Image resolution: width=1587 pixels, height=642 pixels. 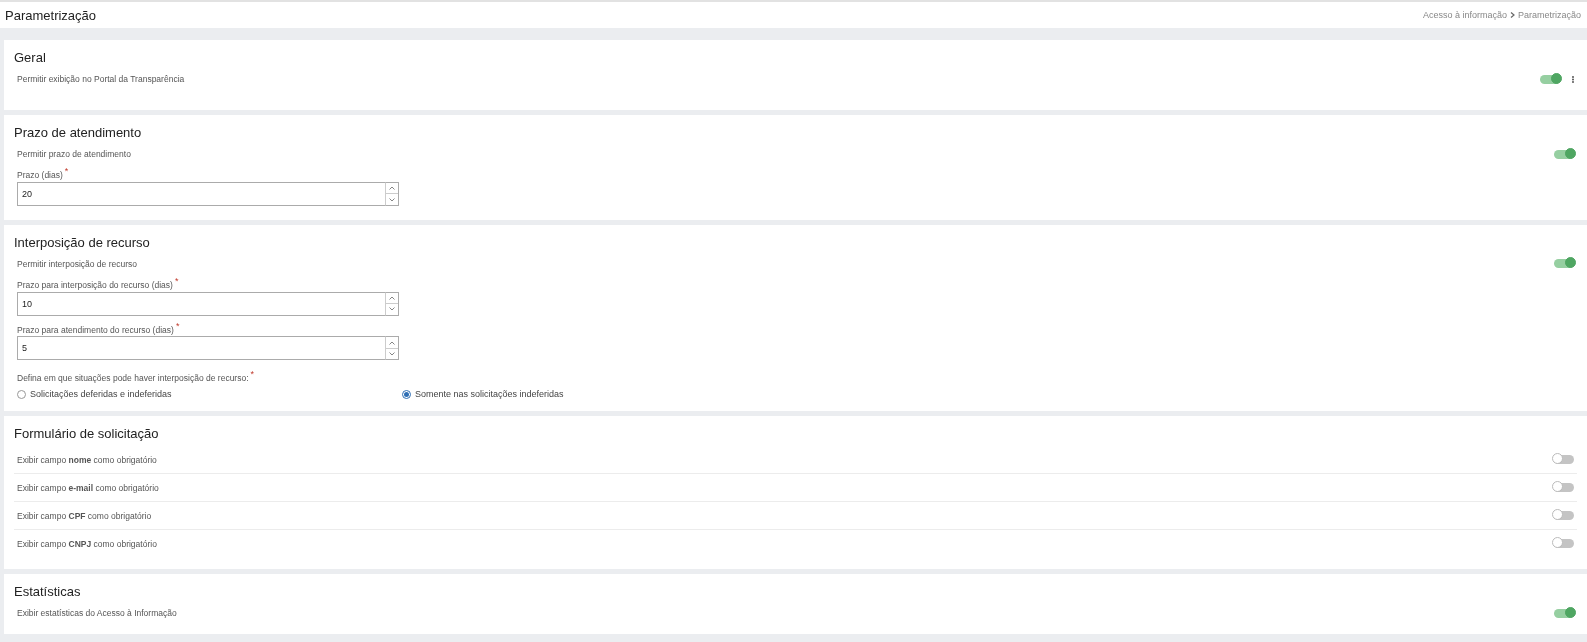 I want to click on setting-label: Permitir interposição de recurso, so click(x=77, y=263).